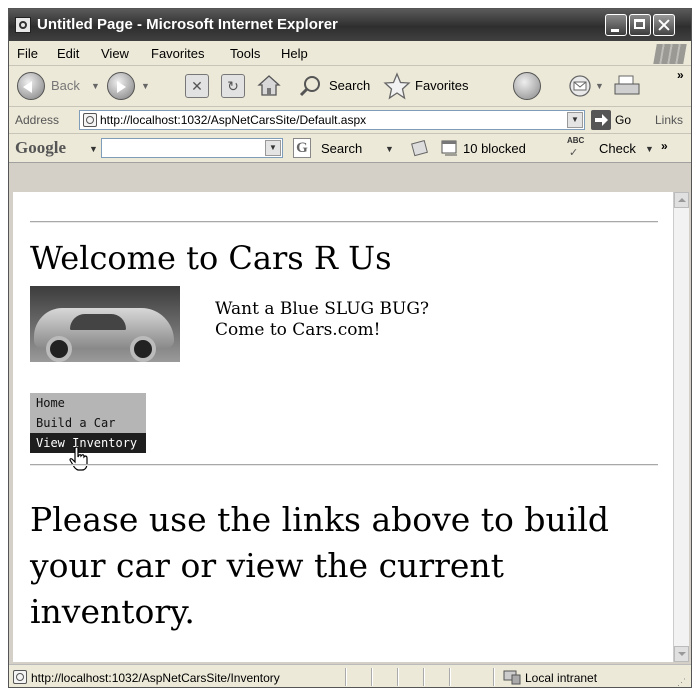 The image size is (692, 688). I want to click on links-label: Links, so click(669, 120).